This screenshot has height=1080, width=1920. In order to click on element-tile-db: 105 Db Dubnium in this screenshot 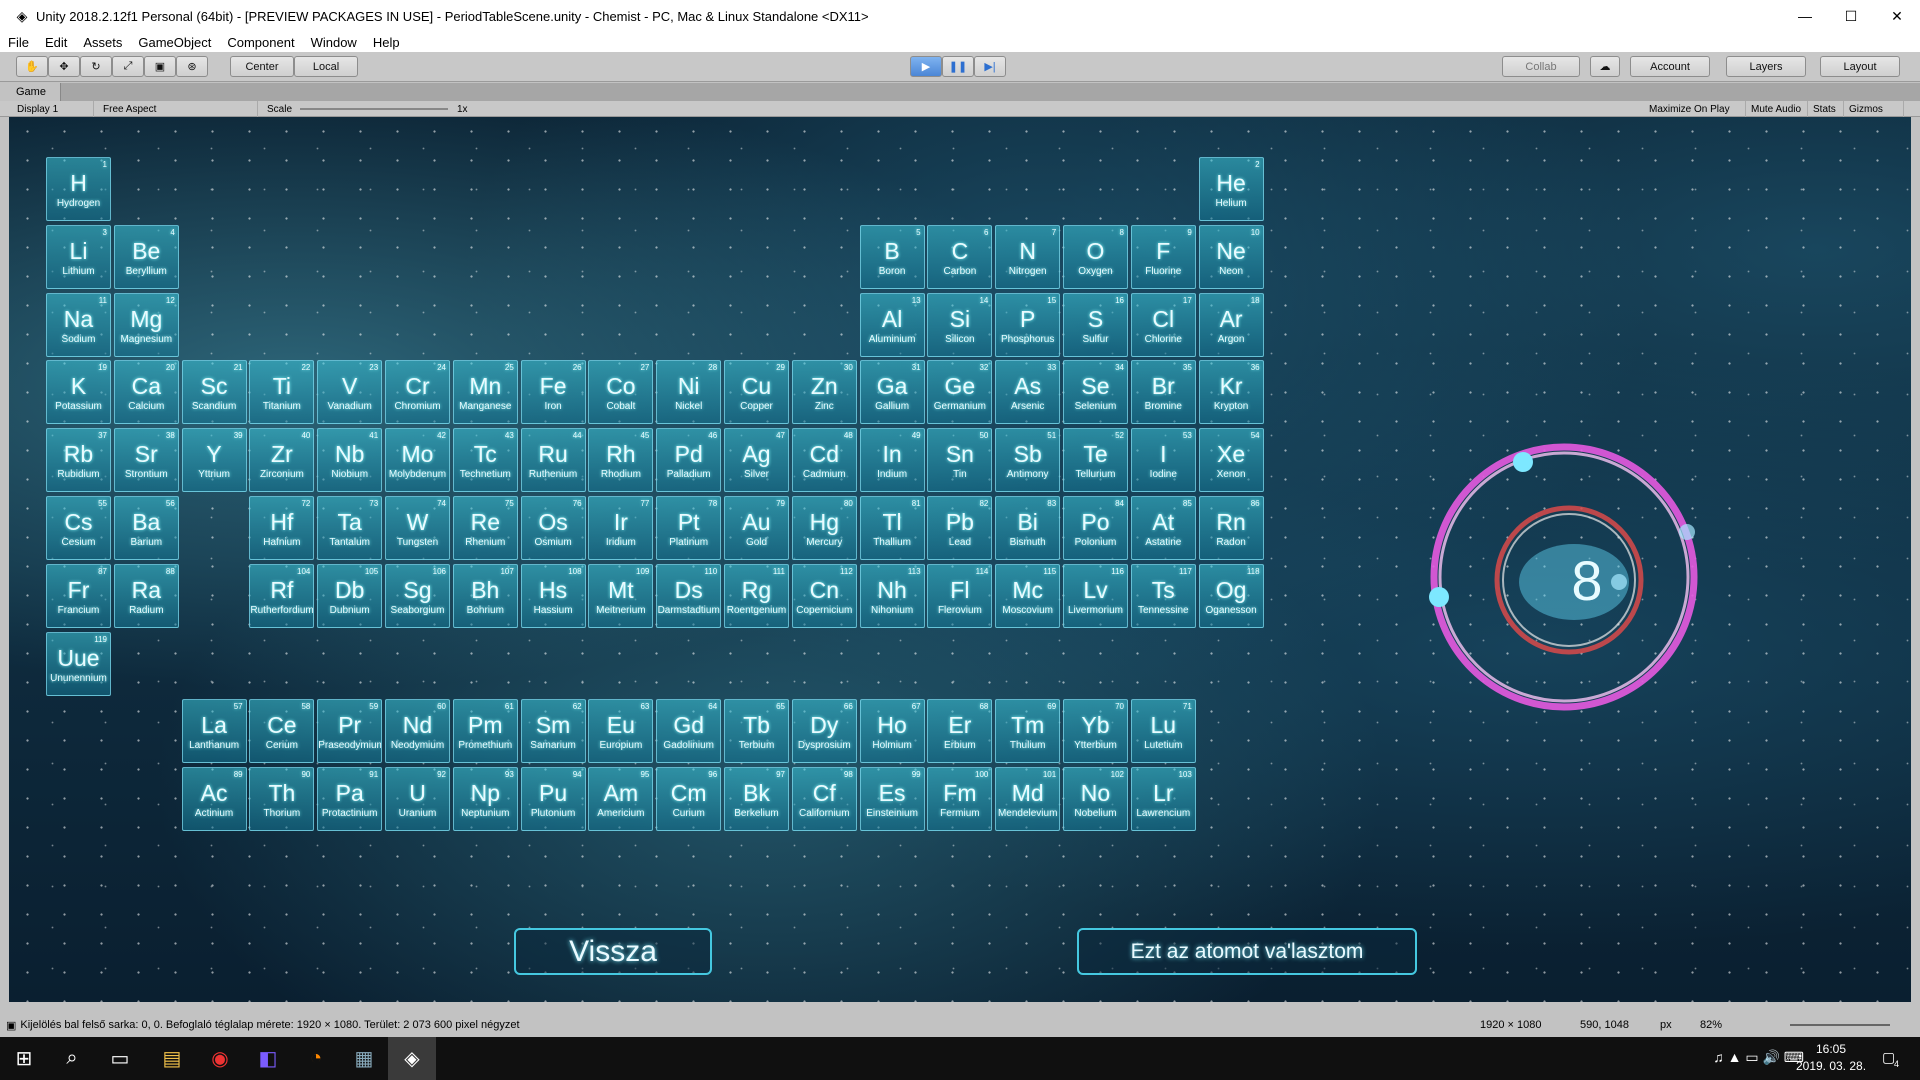, I will do `click(350, 595)`.